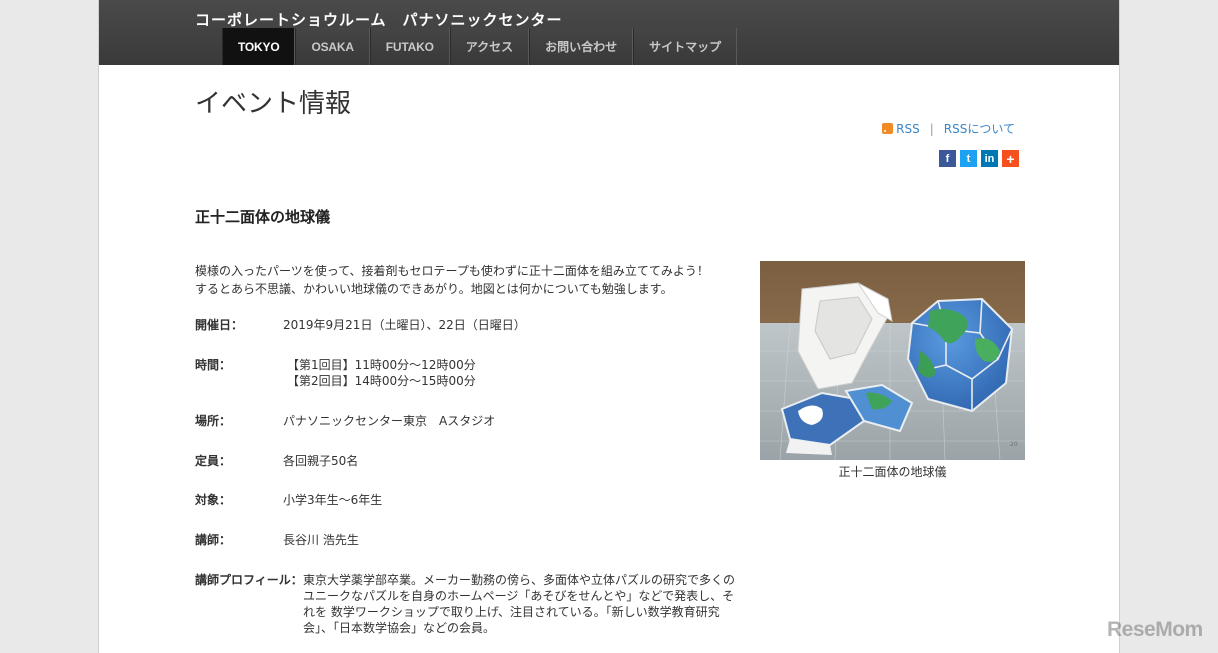  Describe the element at coordinates (263, 217) in the screenshot. I see `event-title: 正十二面体の地球儀` at that location.